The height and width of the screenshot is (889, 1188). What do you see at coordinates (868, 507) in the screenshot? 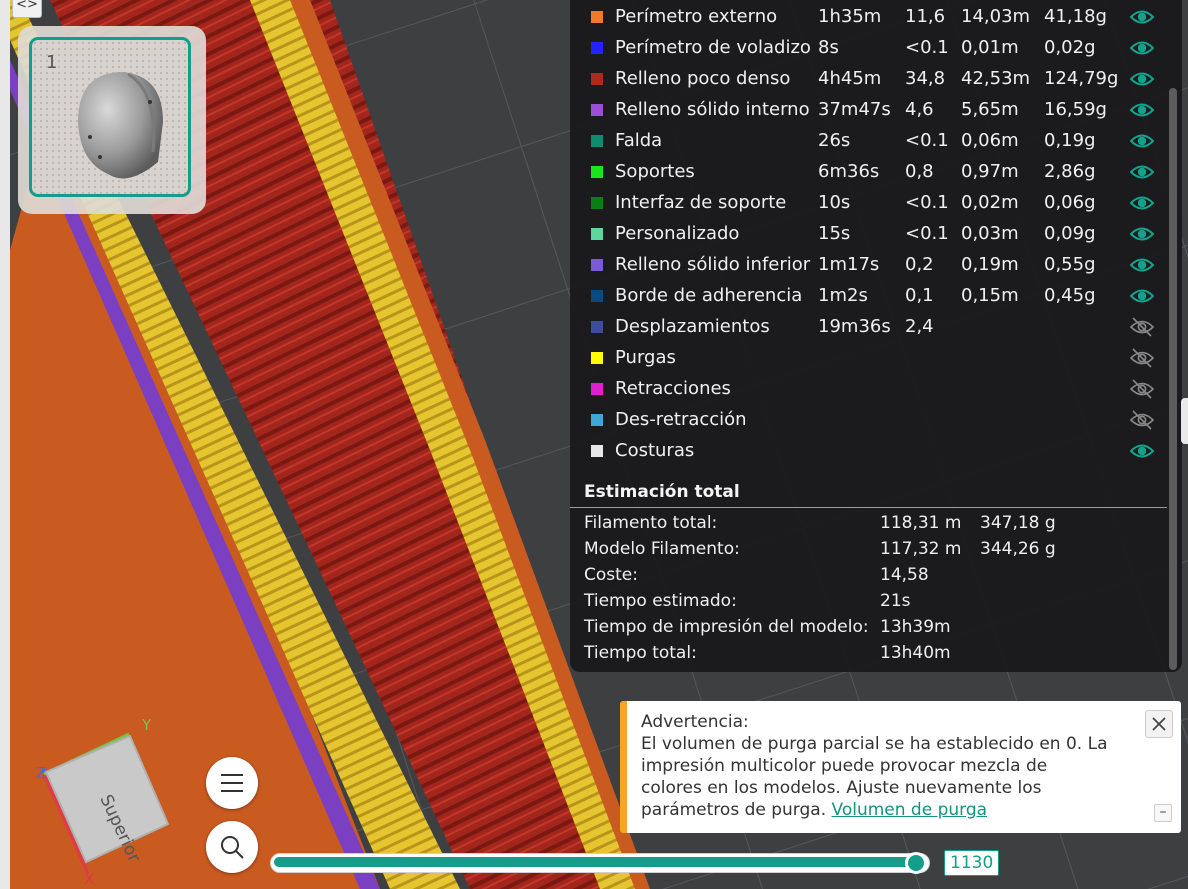
I see `divider` at bounding box center [868, 507].